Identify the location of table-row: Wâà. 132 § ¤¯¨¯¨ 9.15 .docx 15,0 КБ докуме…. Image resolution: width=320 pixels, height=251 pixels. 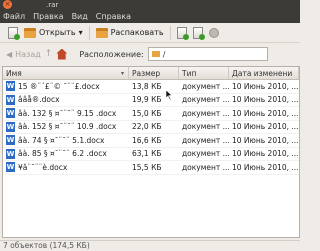
(151, 114).